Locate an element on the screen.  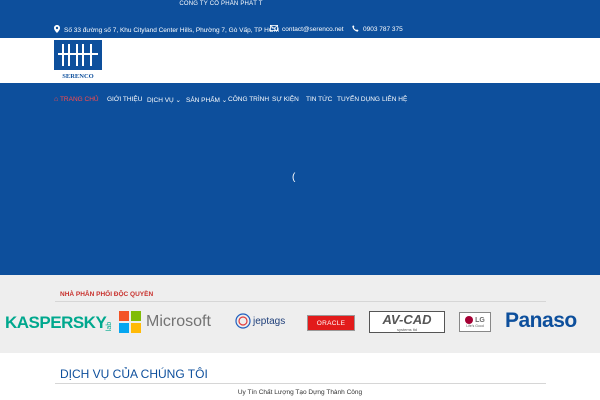
nav-item-projects: CÔNG TRÌNH is located at coordinates (248, 99).